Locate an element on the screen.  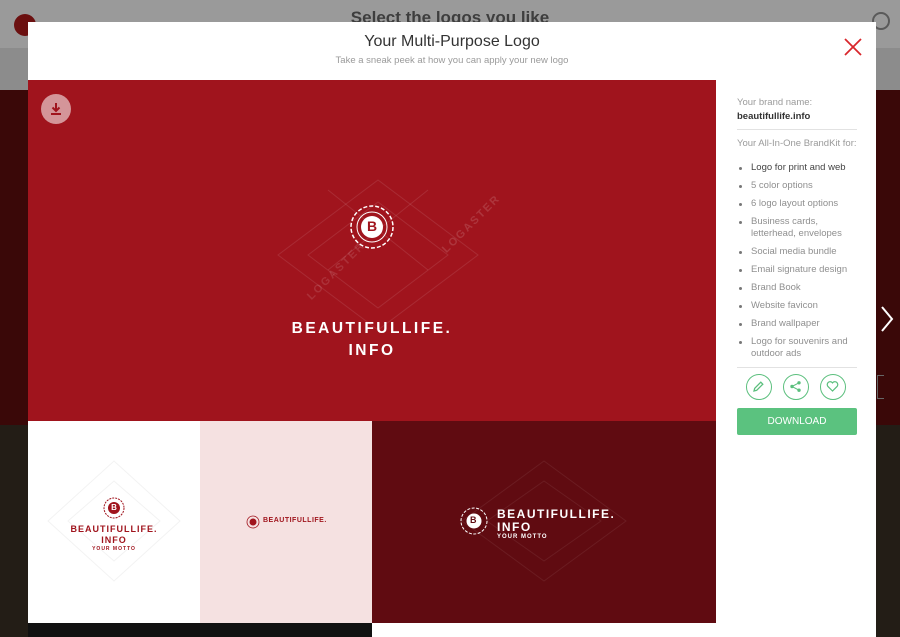
logo-preview-black is located at coordinates (200, 630).